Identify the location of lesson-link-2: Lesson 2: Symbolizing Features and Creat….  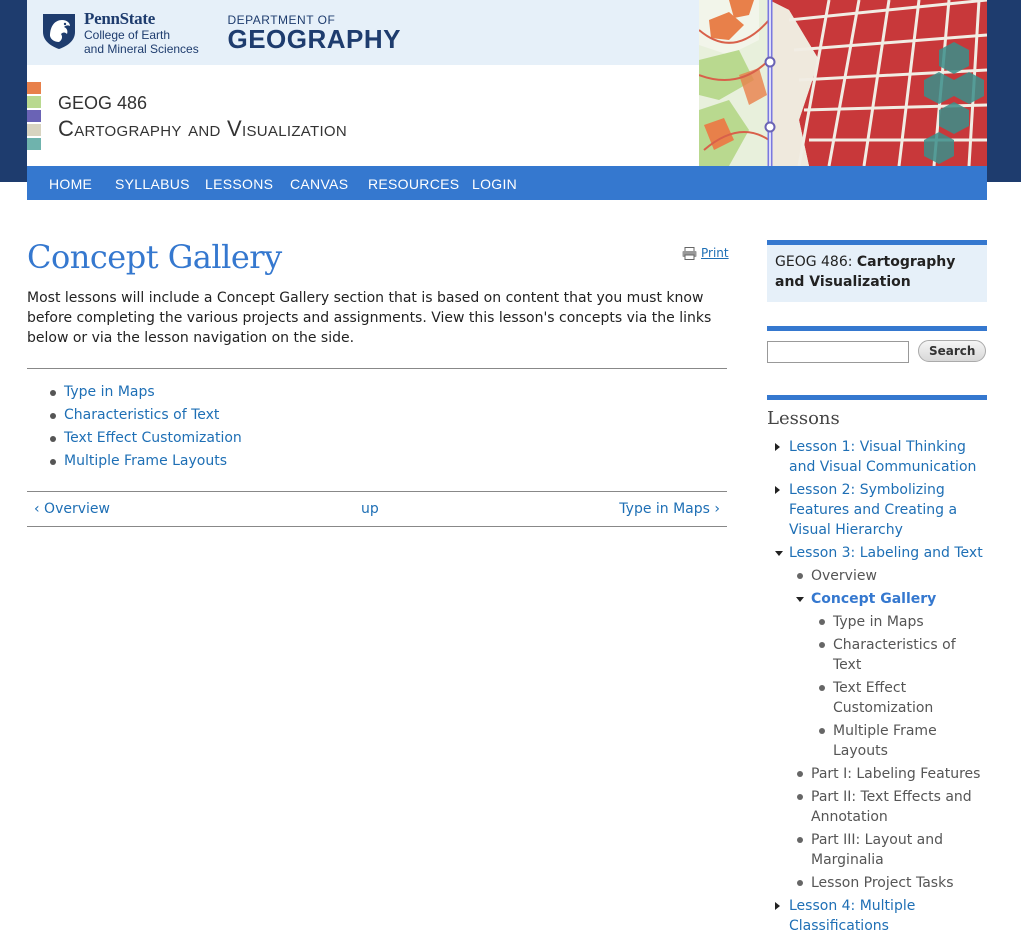
(873, 510).